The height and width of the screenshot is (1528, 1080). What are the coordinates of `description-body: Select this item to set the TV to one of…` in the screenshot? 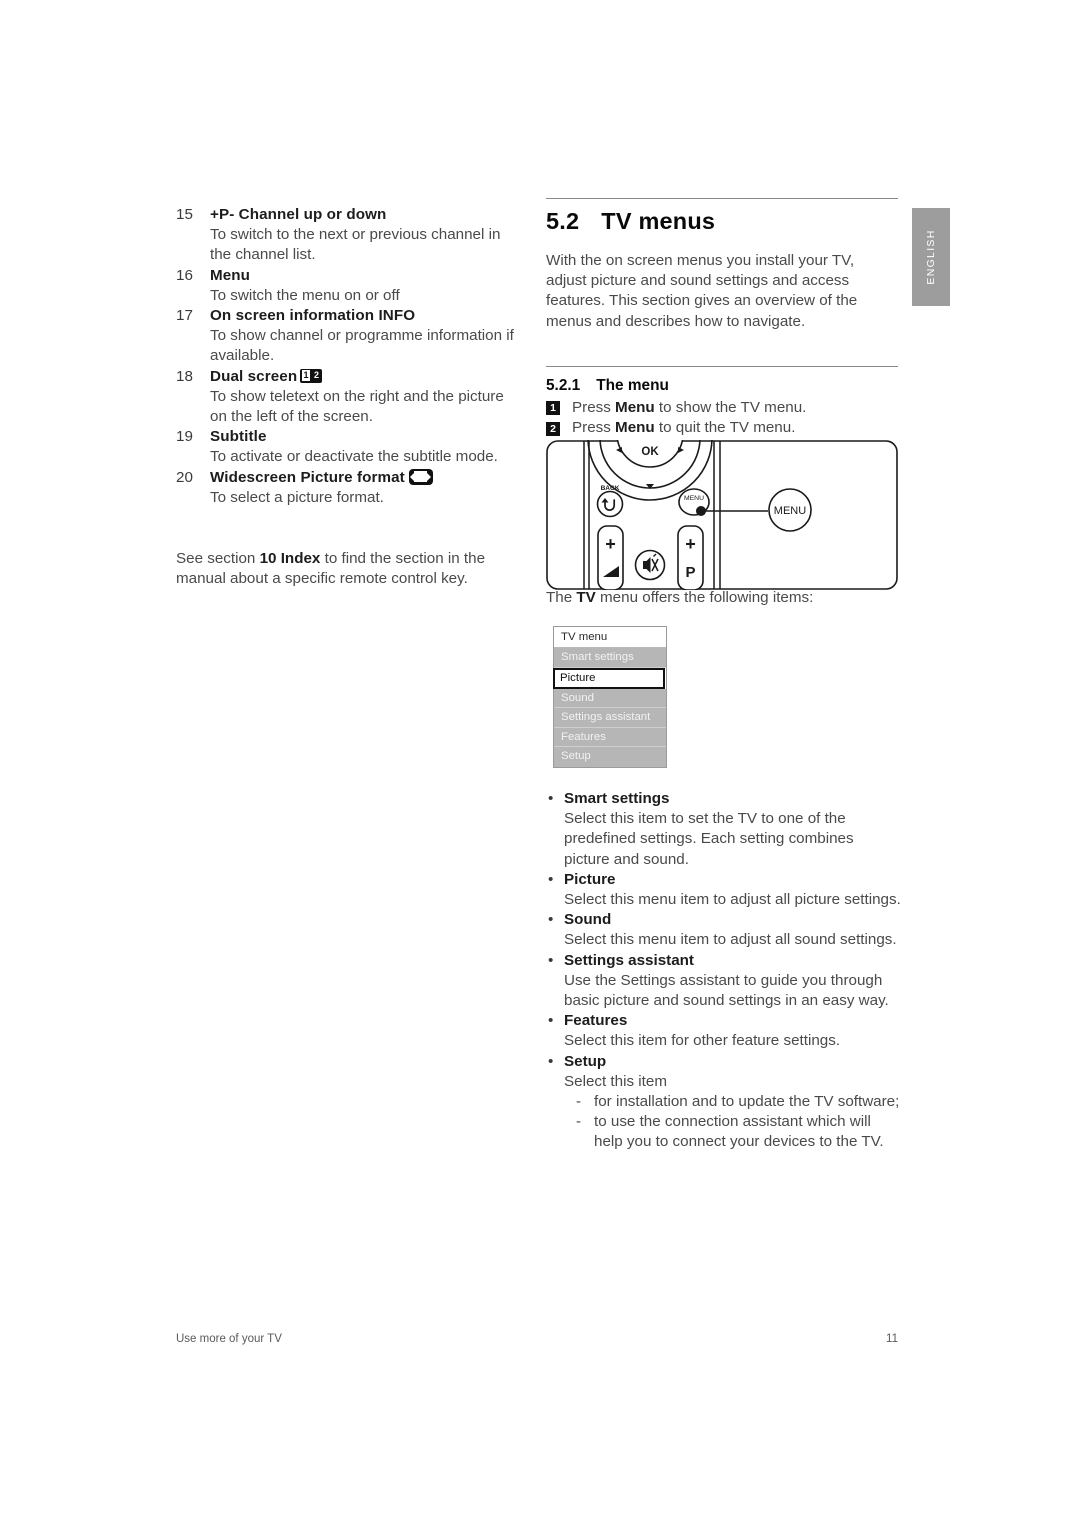 It's located at (709, 839).